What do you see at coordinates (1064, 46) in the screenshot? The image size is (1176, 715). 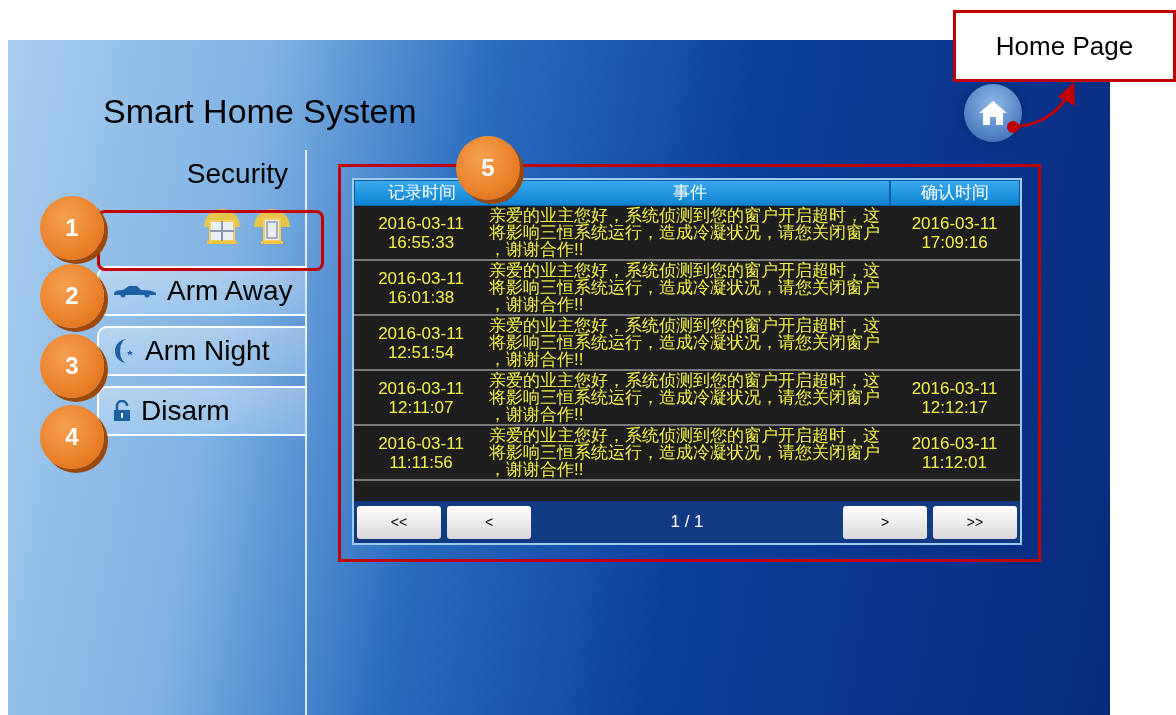 I see `home-page-callout: Home Page` at bounding box center [1064, 46].